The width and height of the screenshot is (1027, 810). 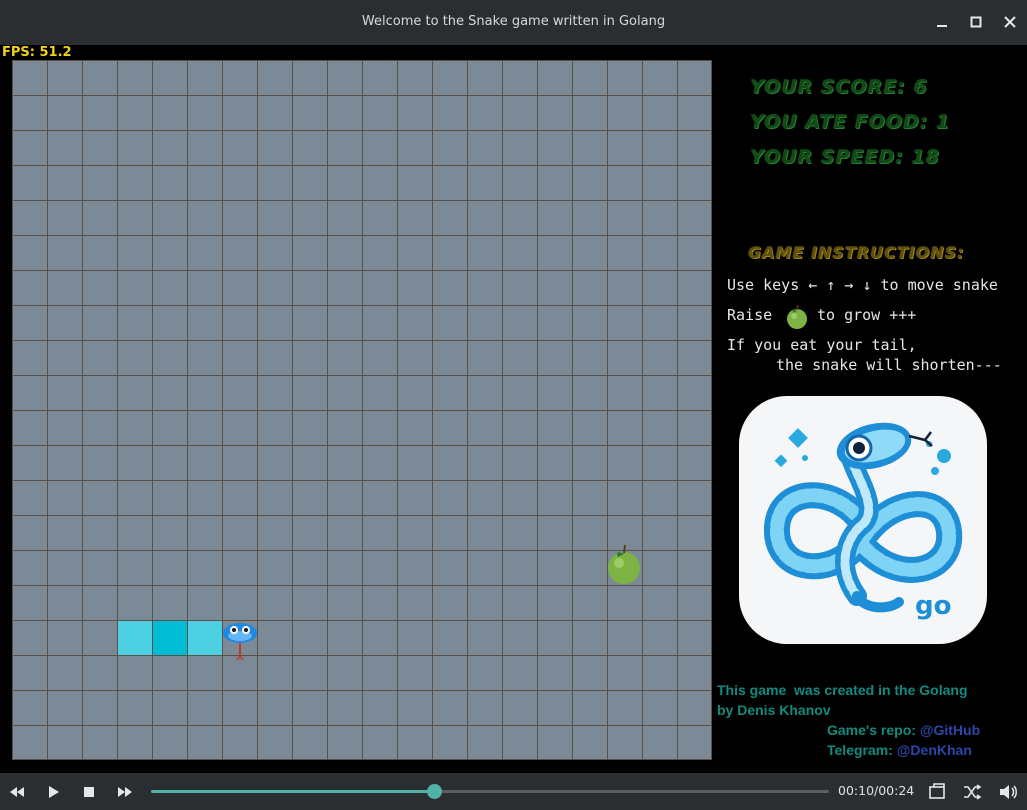 I want to click on rewind-icon, so click(x=17, y=792).